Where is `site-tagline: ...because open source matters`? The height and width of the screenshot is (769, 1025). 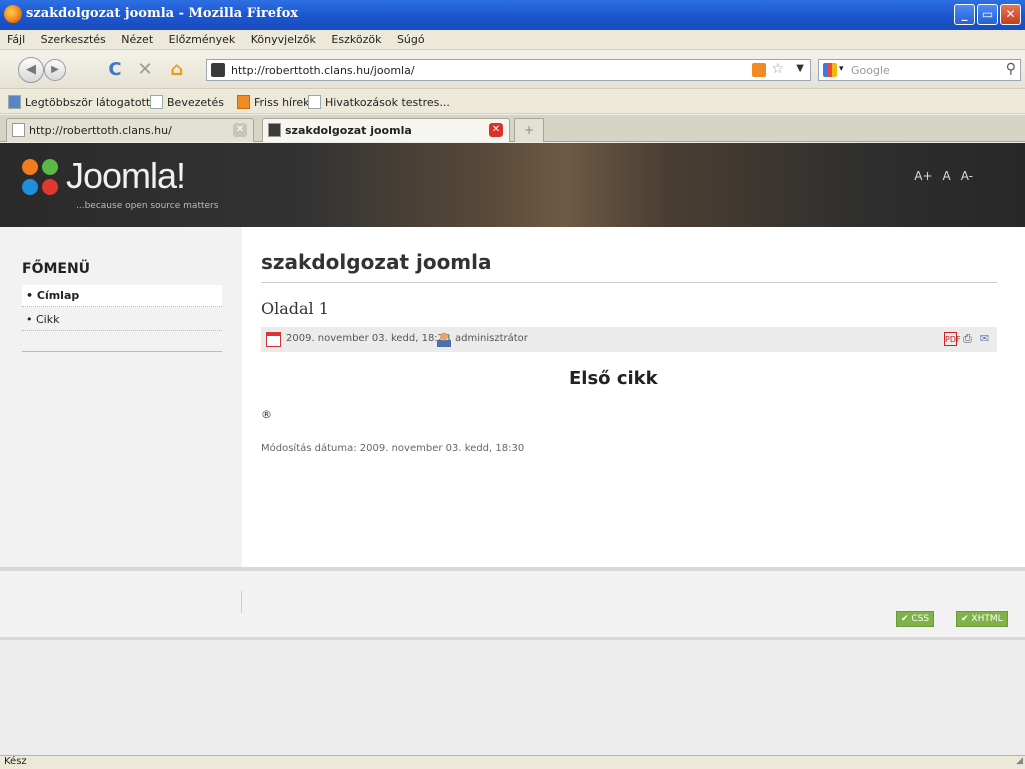 site-tagline: ...because open source matters is located at coordinates (147, 206).